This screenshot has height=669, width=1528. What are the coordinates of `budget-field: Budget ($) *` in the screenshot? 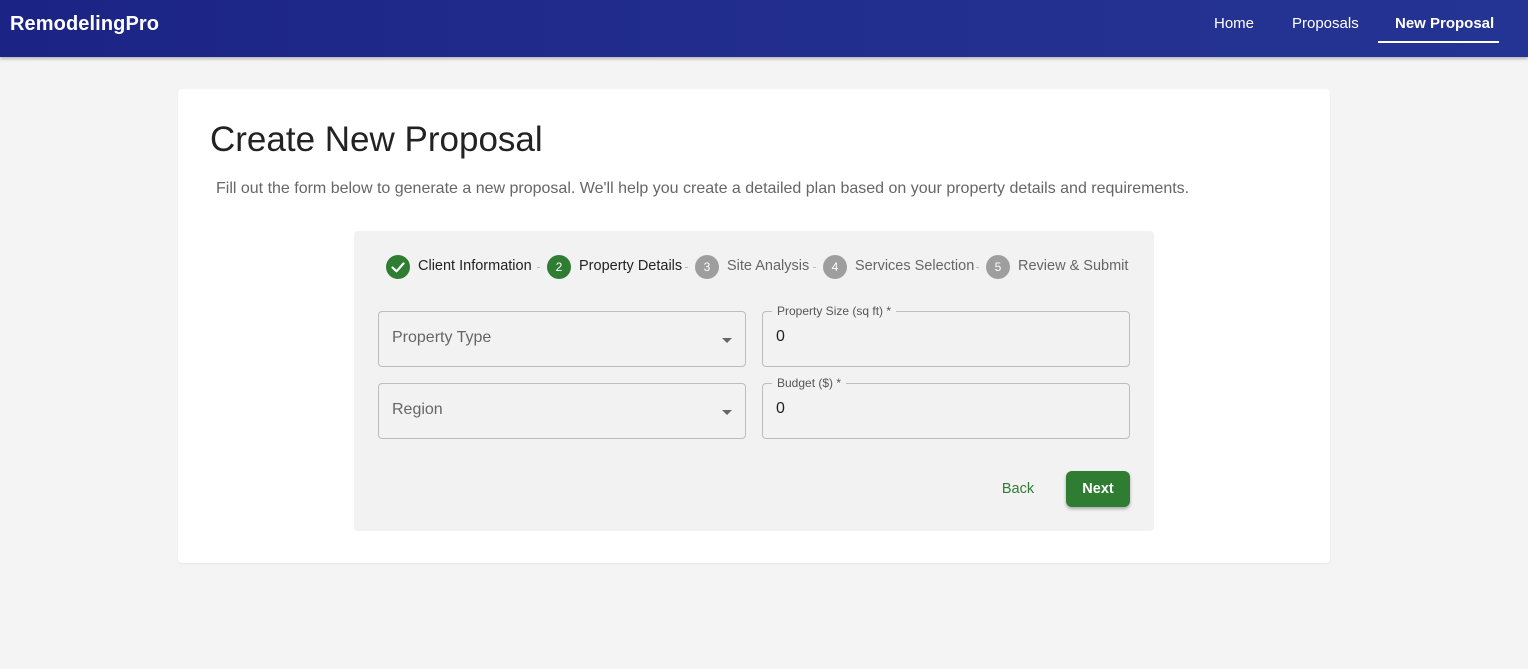 It's located at (946, 407).